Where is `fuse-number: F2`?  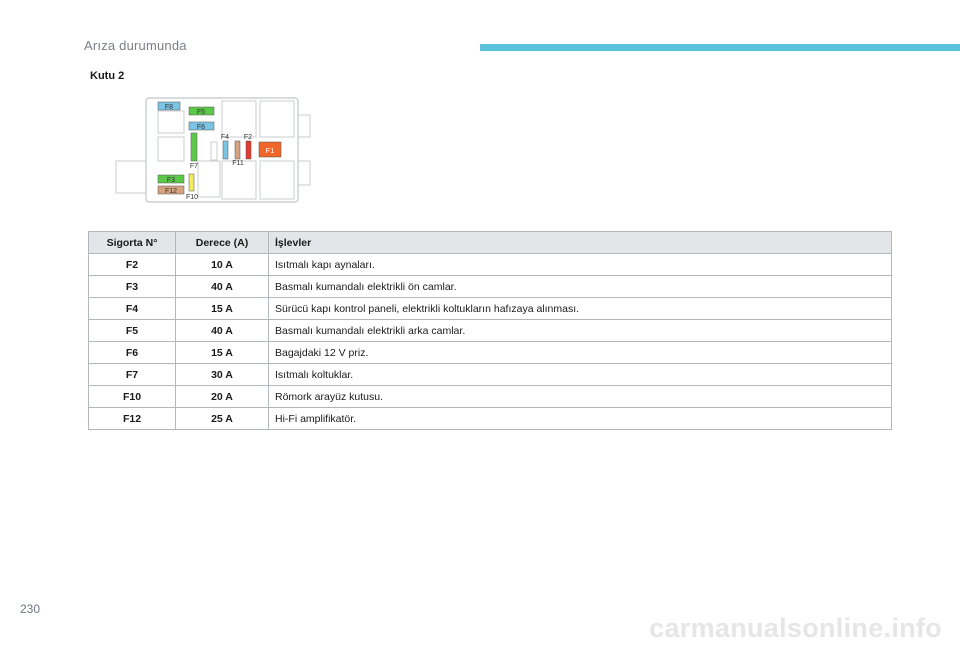 fuse-number: F2 is located at coordinates (132, 264).